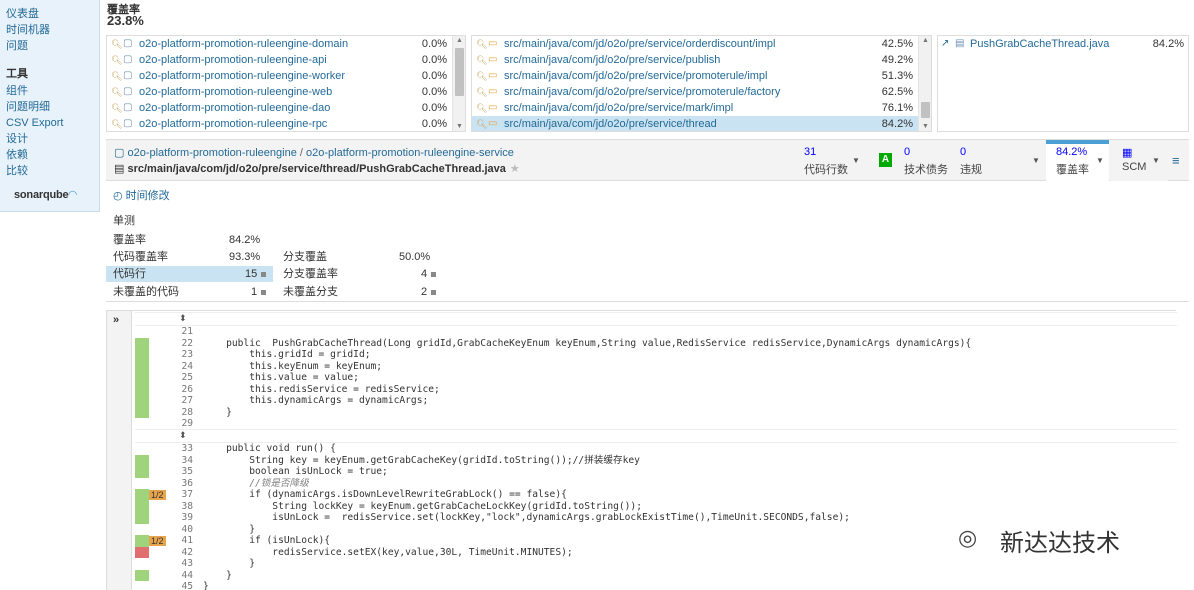  Describe the element at coordinates (49, 155) in the screenshot. I see `nav-dependencies: 依赖` at that location.